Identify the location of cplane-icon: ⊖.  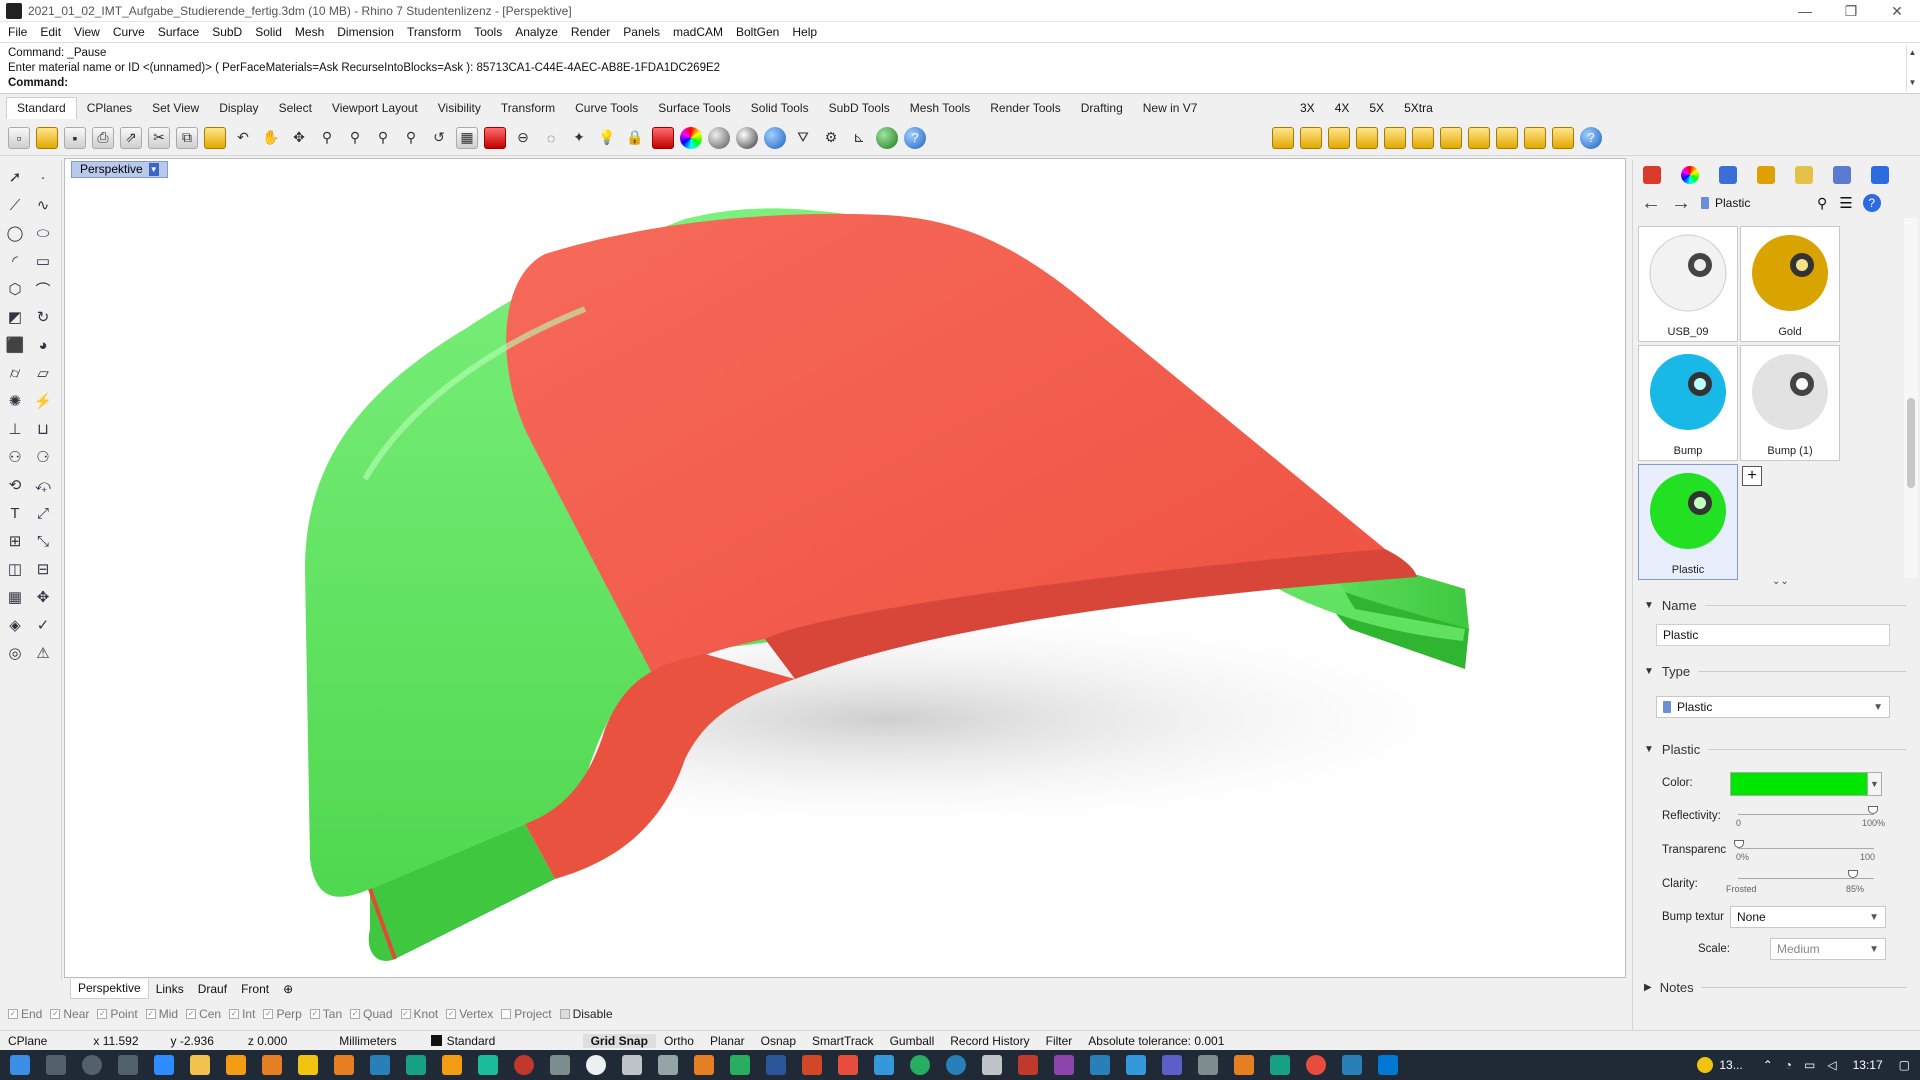
(523, 138).